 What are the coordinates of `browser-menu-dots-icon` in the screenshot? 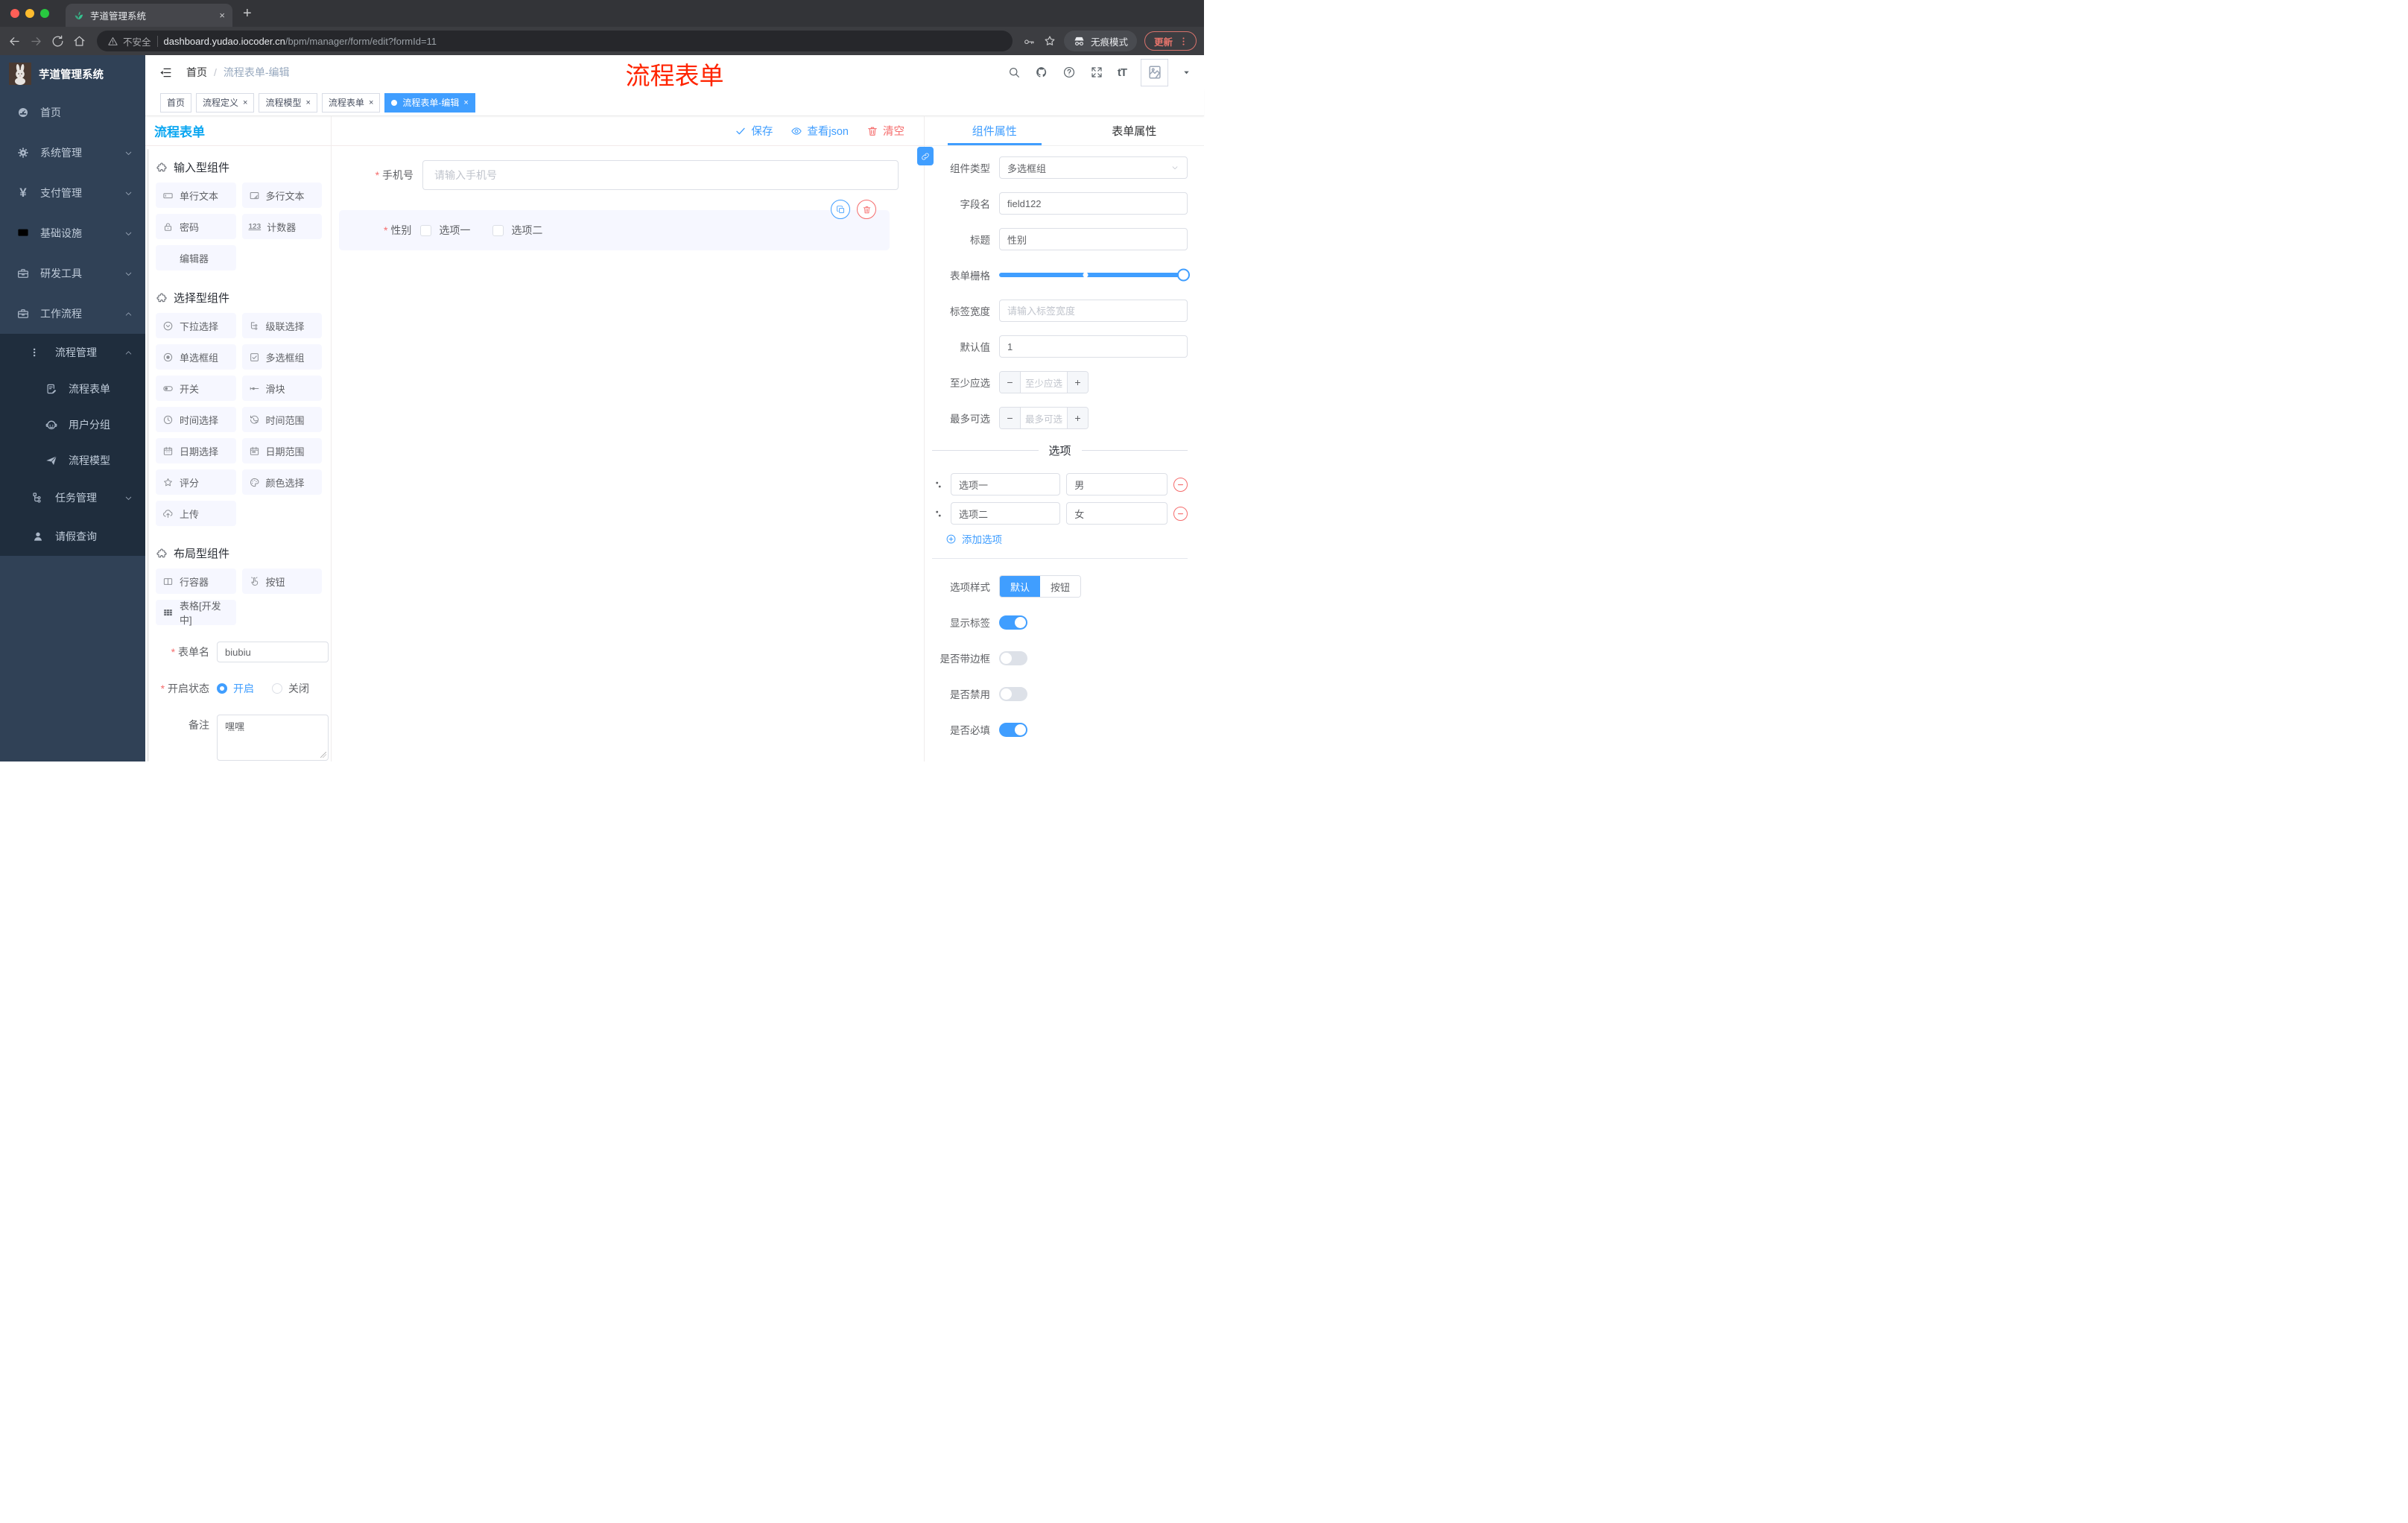 It's located at (1183, 41).